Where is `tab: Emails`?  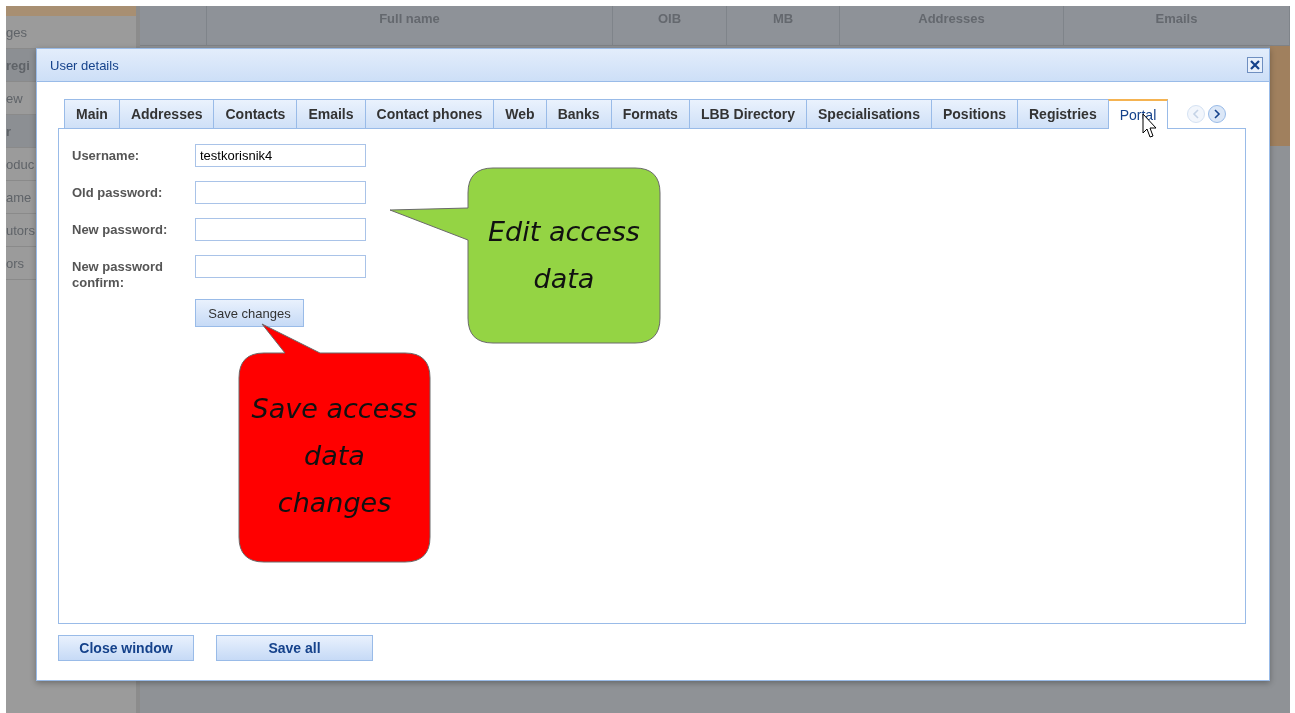
tab: Emails is located at coordinates (331, 113).